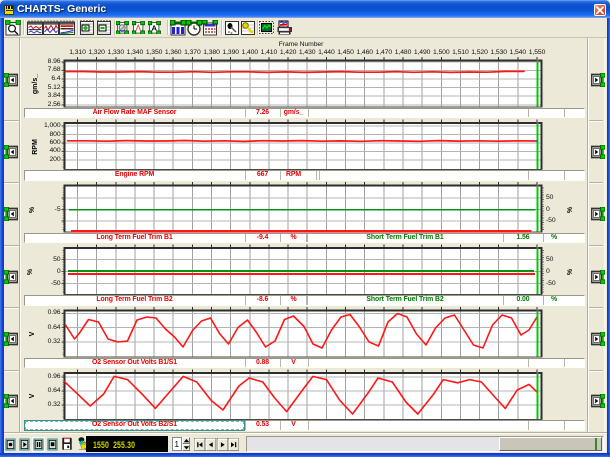 This screenshot has width=610, height=457. Describe the element at coordinates (155, 27) in the screenshot. I see `svg-text: A` at that location.